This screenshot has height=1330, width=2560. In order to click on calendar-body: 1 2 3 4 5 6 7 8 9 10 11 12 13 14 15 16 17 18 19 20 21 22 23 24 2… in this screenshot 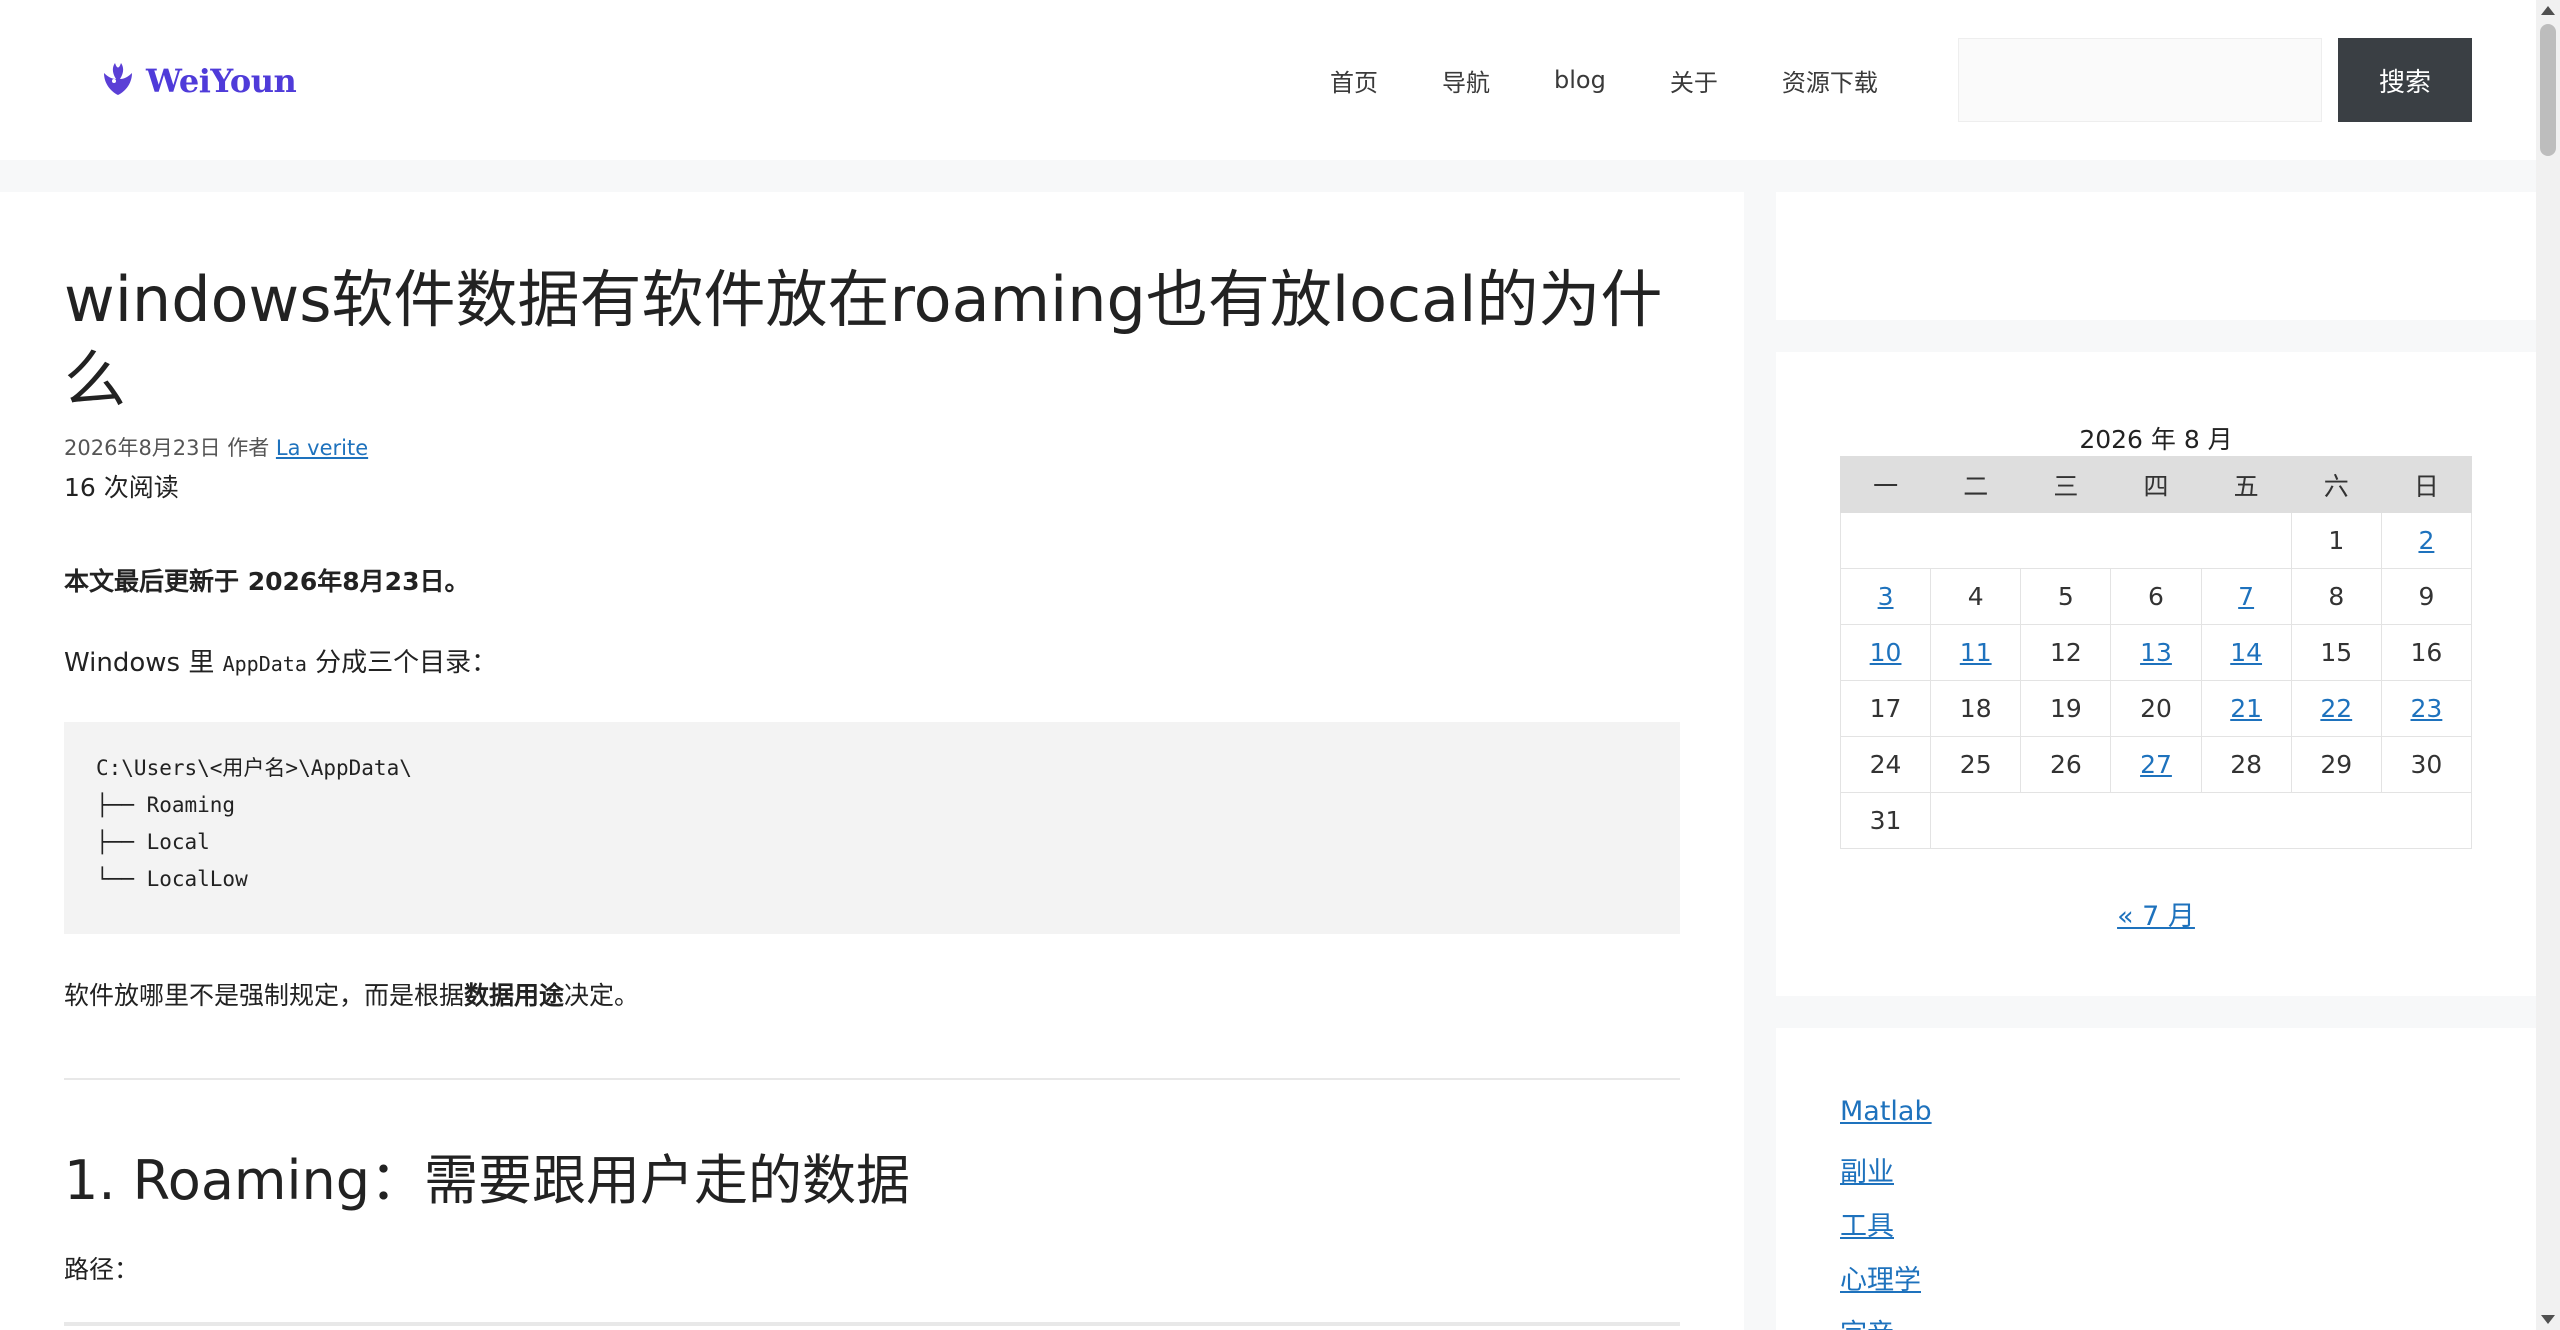, I will do `click(2156, 680)`.